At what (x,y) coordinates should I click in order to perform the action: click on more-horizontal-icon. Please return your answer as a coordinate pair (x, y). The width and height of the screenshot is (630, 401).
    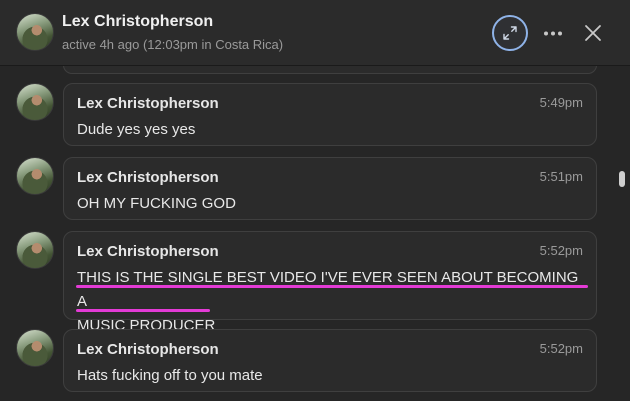
    Looking at the image, I should click on (553, 33).